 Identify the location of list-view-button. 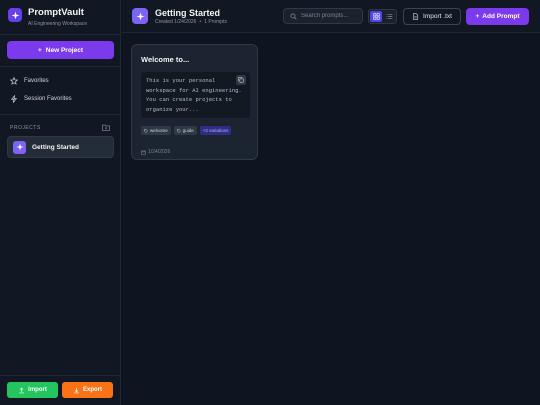
(389, 16).